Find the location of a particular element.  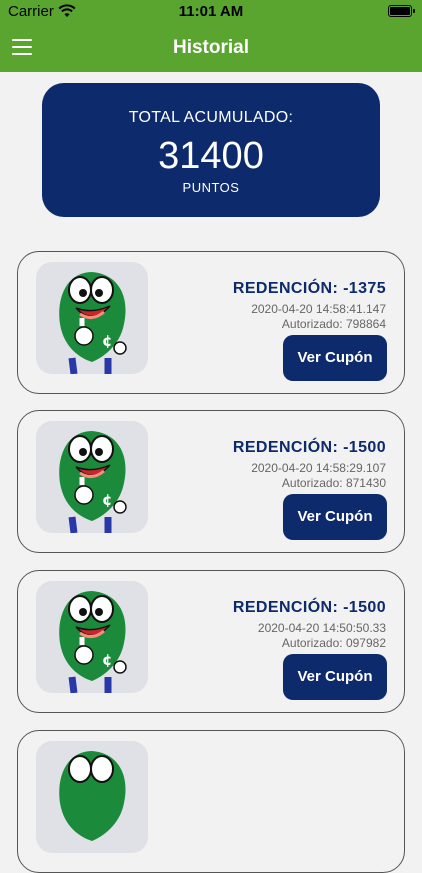

redemption-date: 2020-04-20 14:50:50.33 is located at coordinates (321, 628).